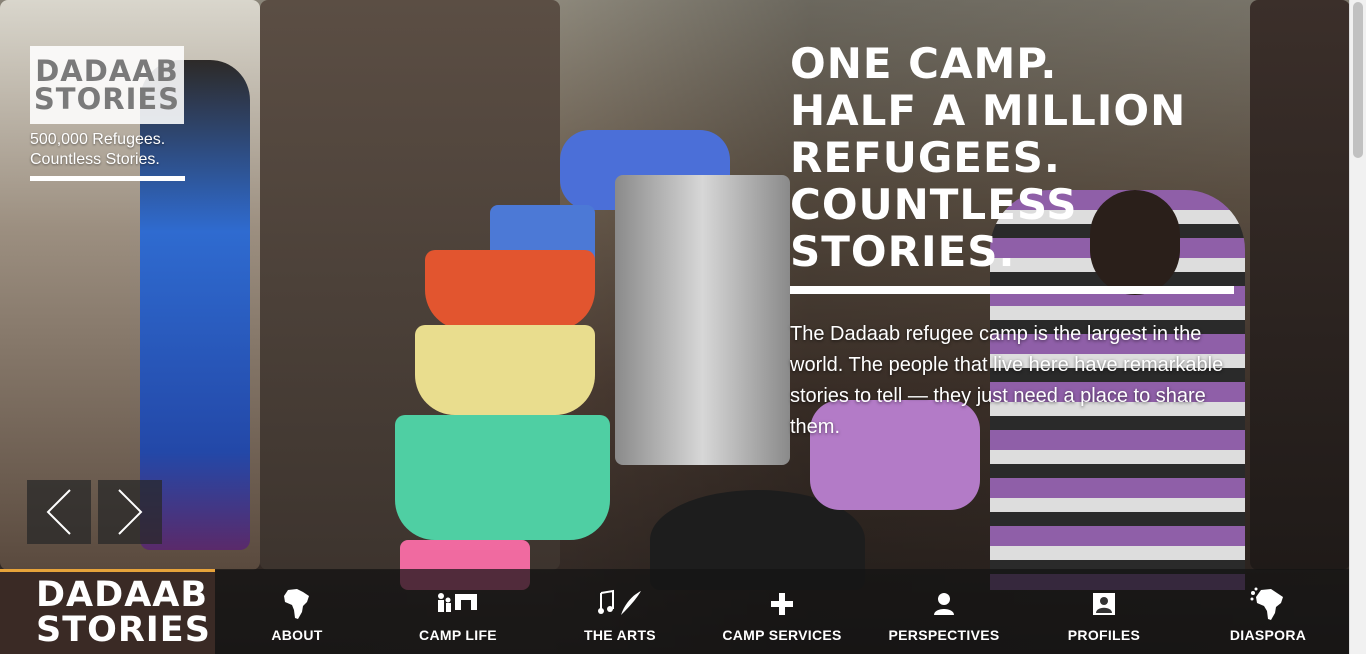 The image size is (1366, 654). Describe the element at coordinates (107, 178) in the screenshot. I see `logo-underline` at that location.